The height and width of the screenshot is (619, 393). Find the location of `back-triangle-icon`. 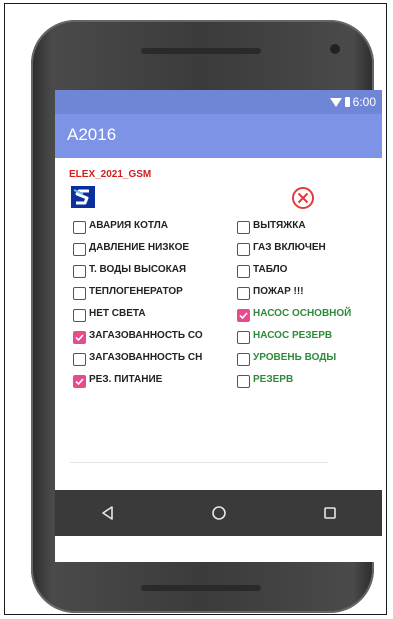

back-triangle-icon is located at coordinates (107, 513).